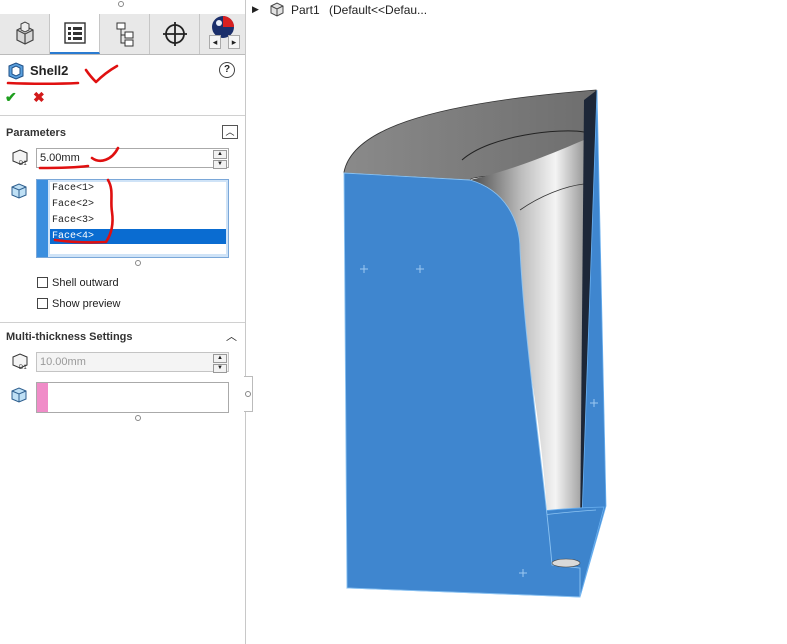  I want to click on show-preview-checkbox, so click(42, 303).